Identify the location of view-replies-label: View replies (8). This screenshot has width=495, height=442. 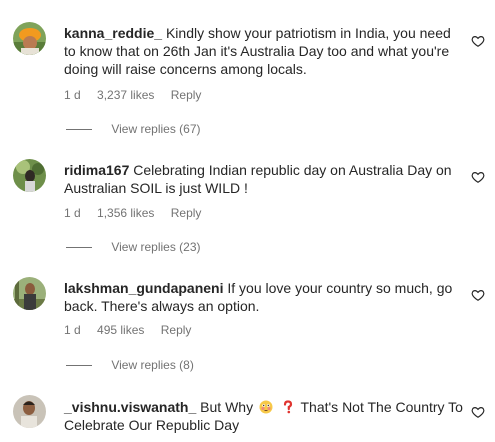
(152, 365).